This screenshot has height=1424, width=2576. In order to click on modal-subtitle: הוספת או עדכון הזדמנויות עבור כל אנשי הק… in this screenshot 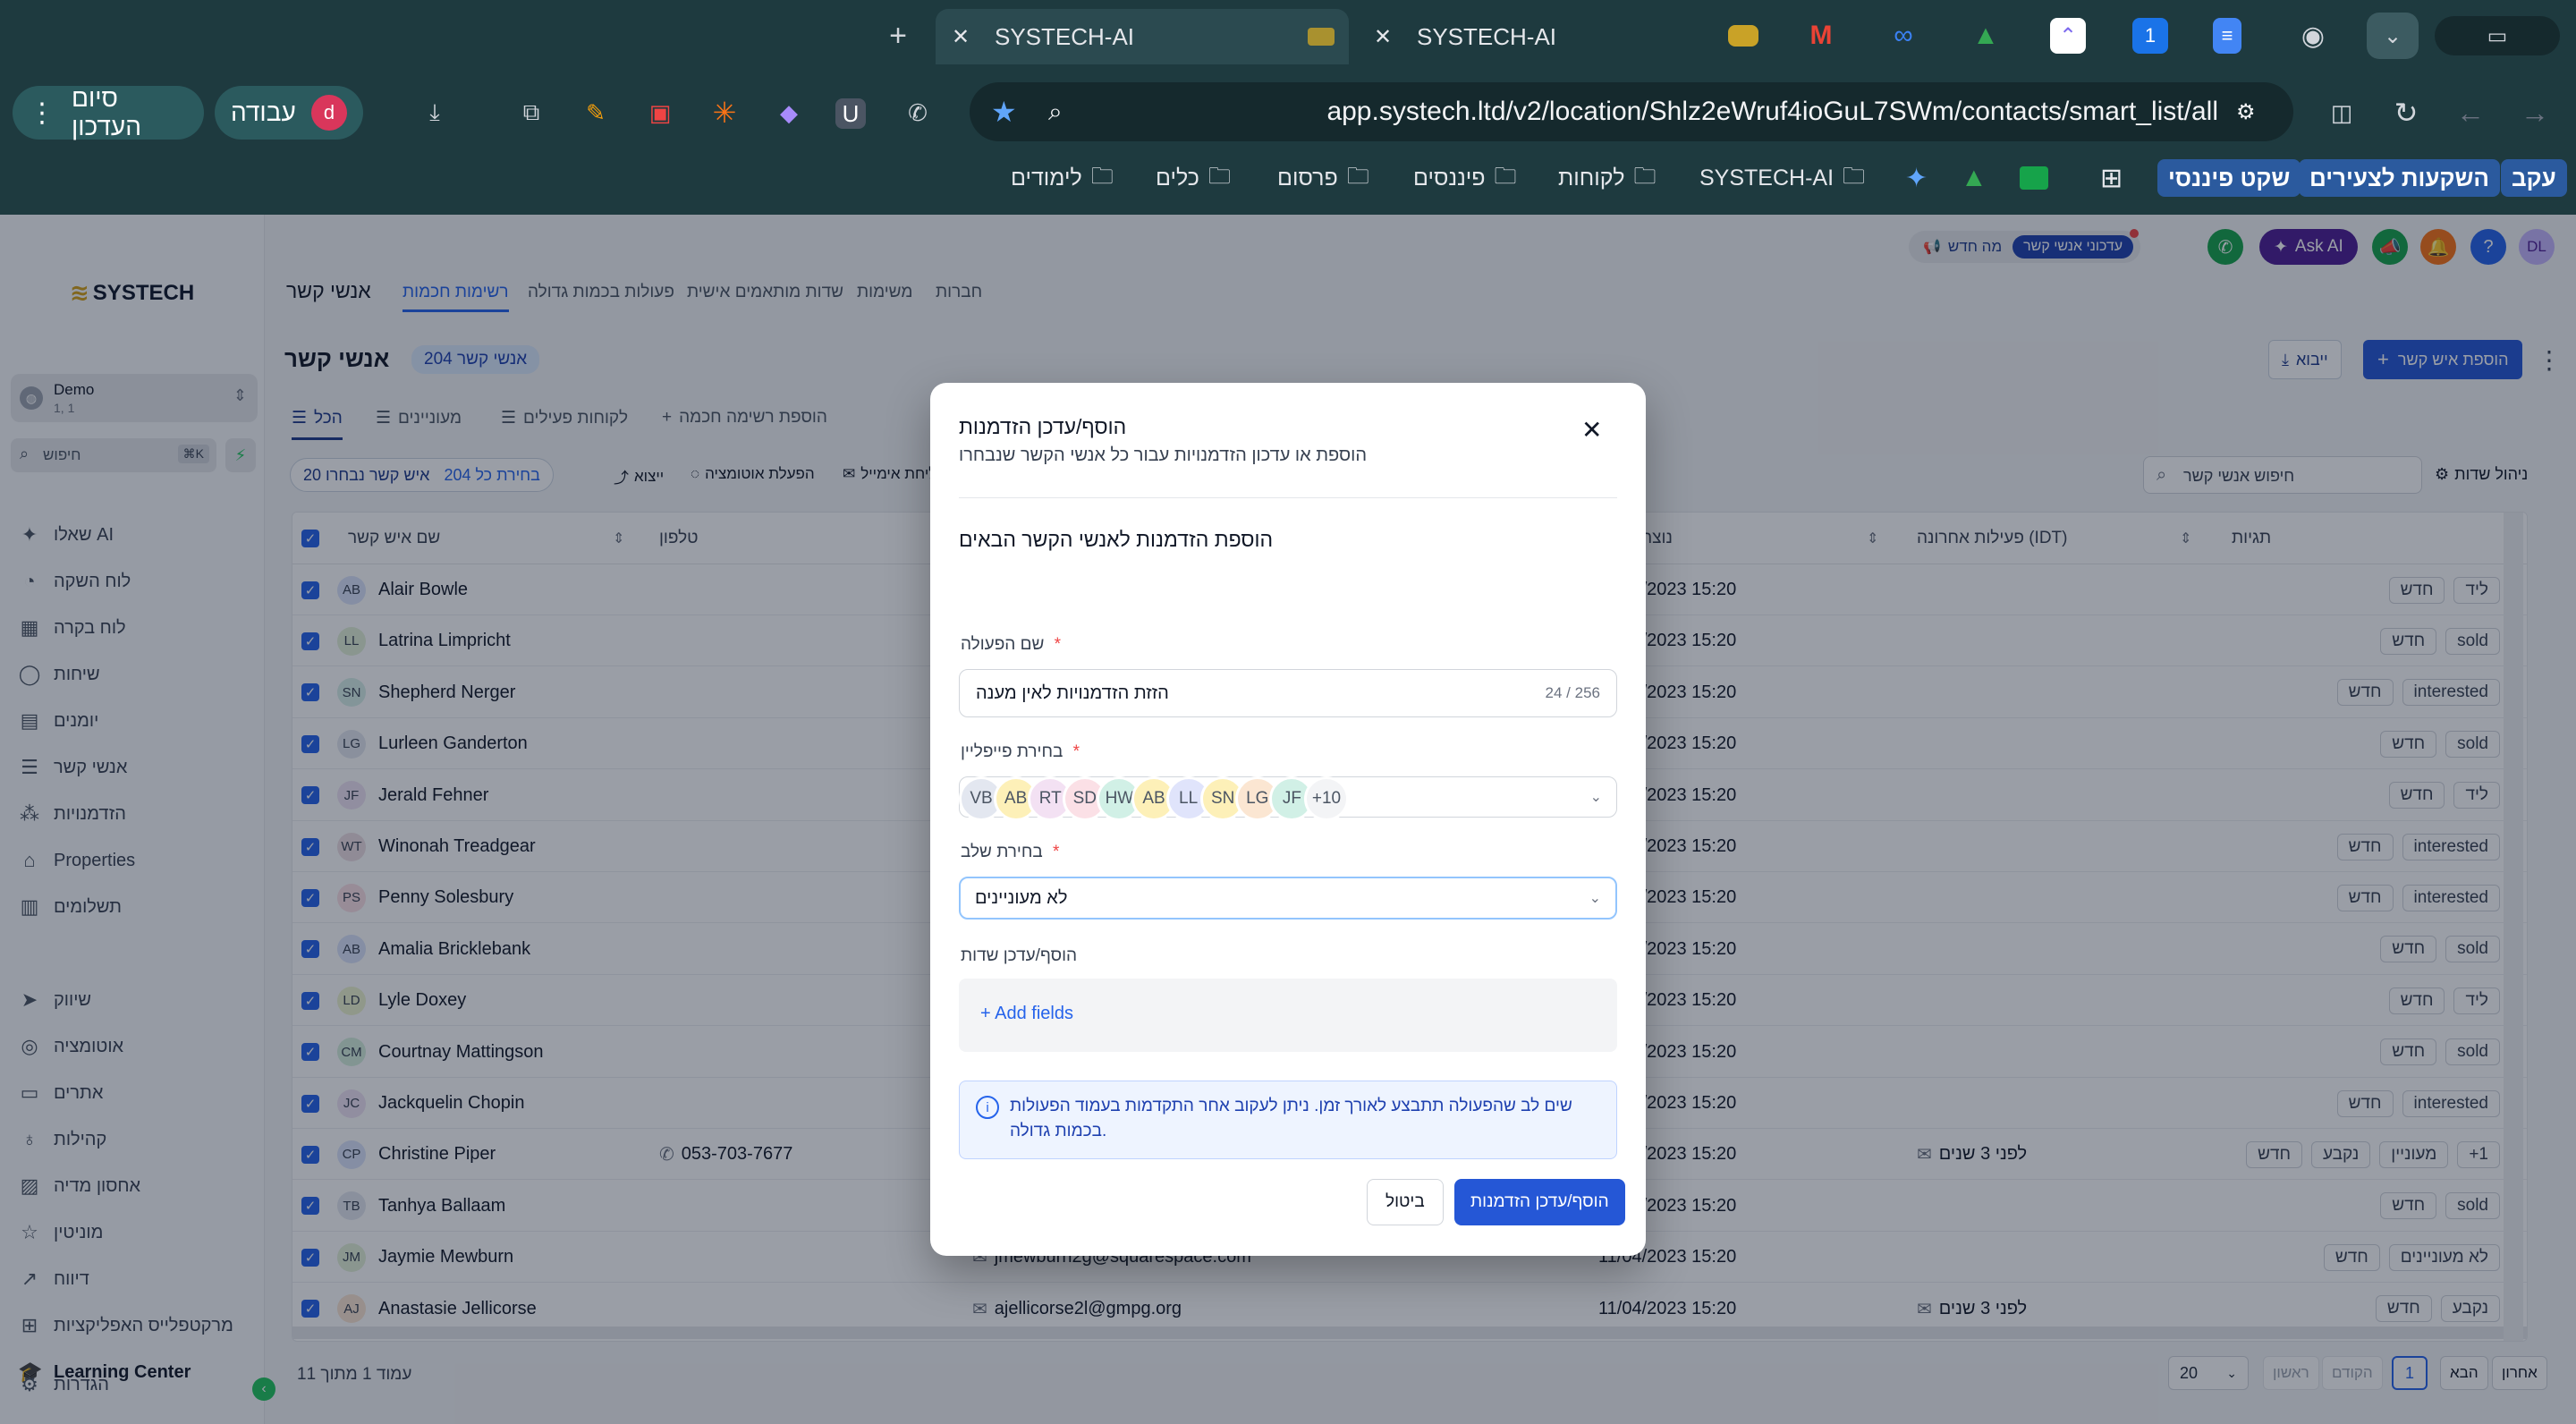, I will do `click(1163, 455)`.